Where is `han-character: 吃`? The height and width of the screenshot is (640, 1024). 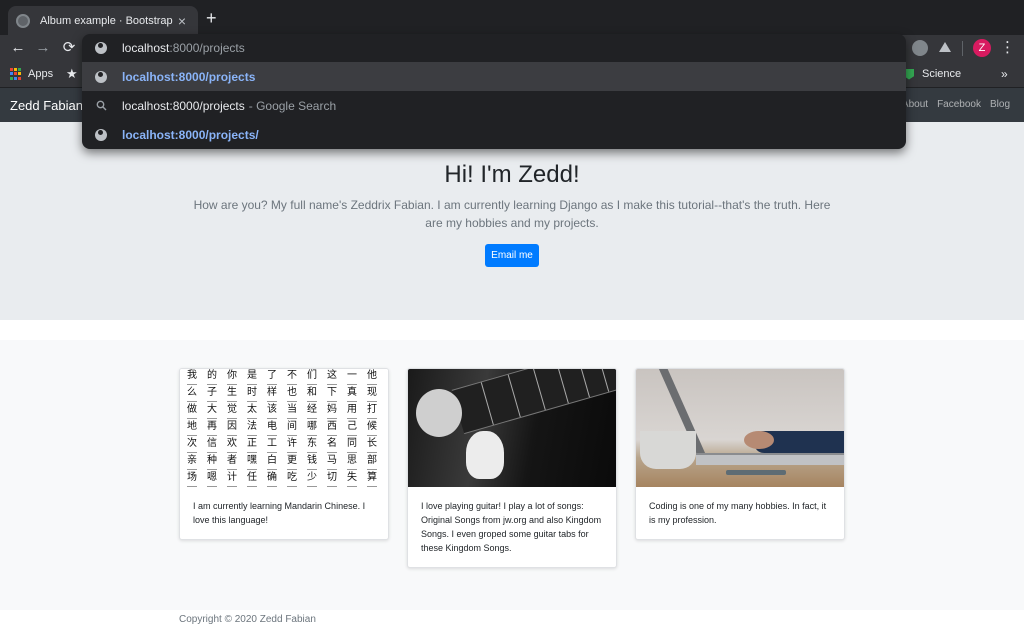 han-character: 吃 is located at coordinates (292, 479).